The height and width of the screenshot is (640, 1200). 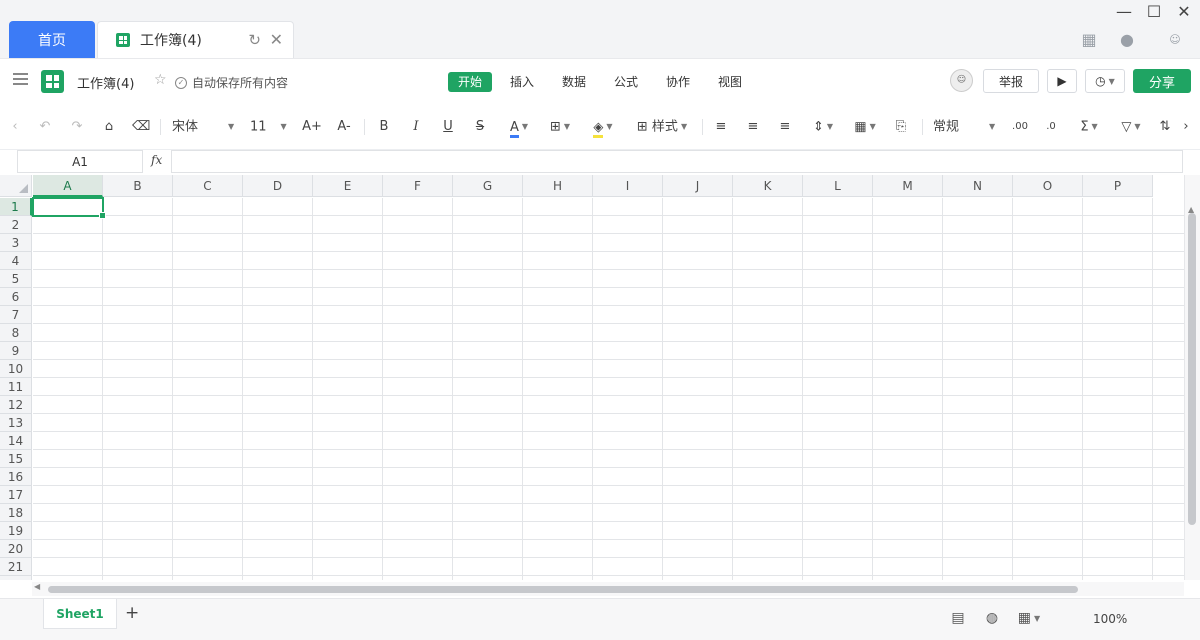 I want to click on video-icon: ▶, so click(x=1062, y=81).